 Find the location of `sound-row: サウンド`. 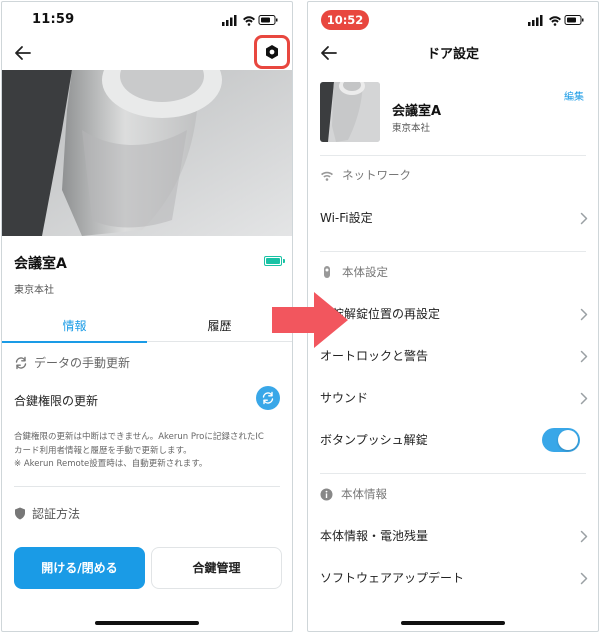

sound-row: サウンド is located at coordinates (454, 398).